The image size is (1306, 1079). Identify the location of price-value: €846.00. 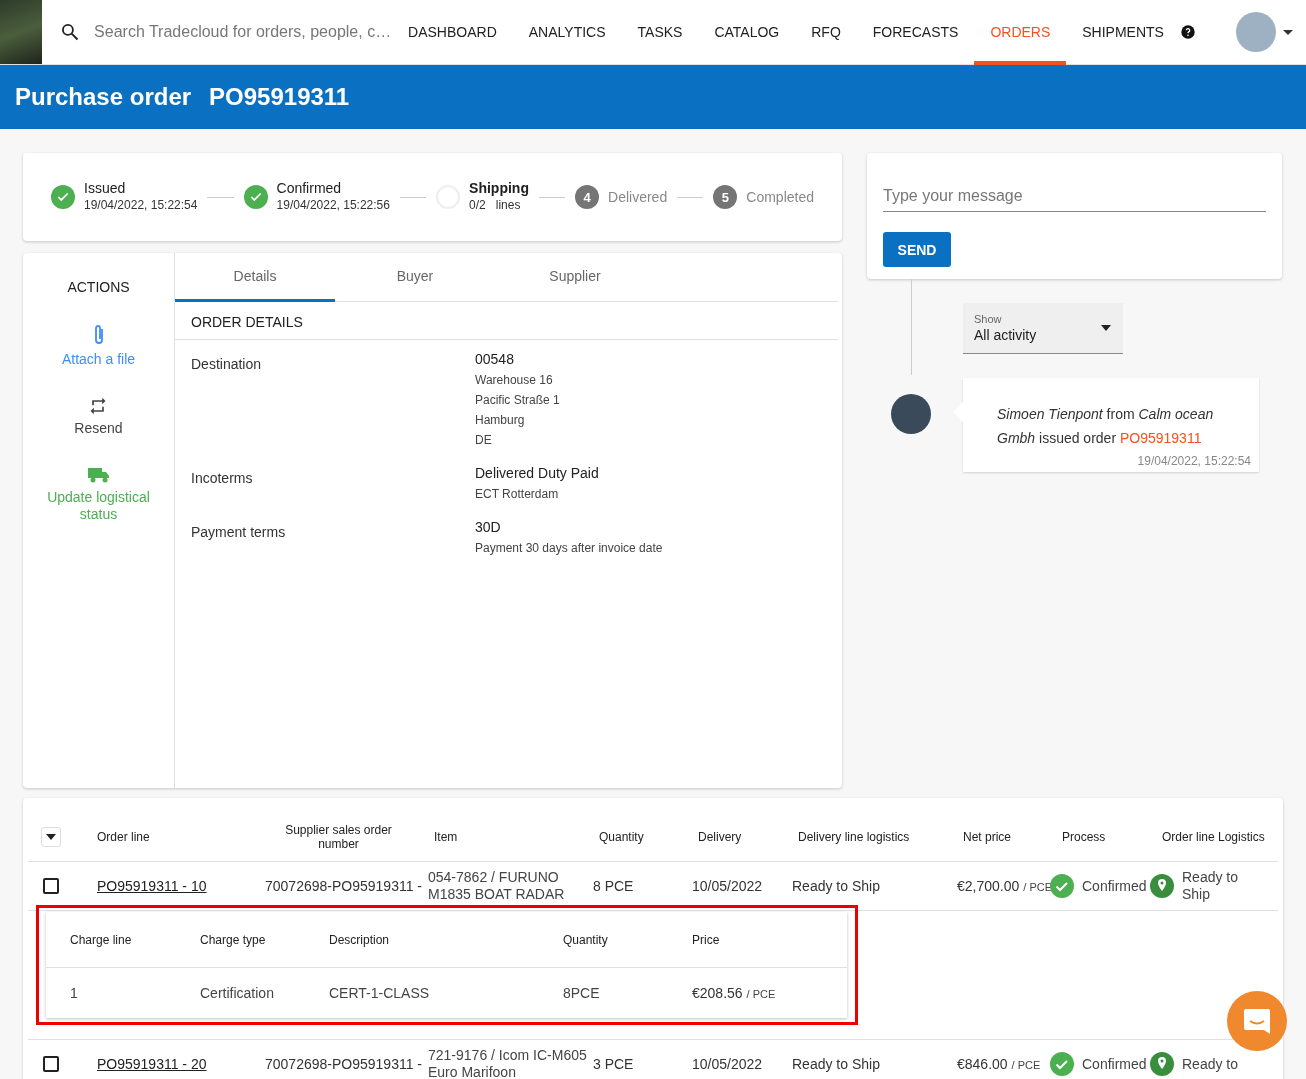
(982, 1064).